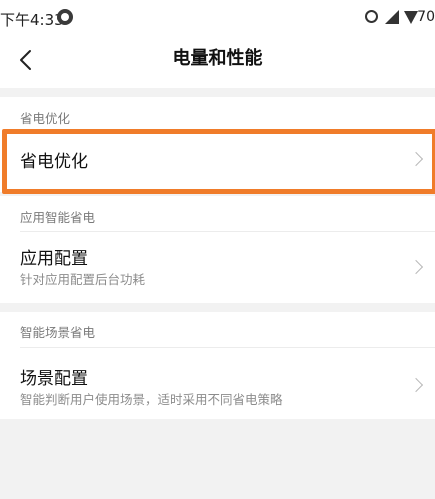 This screenshot has width=435, height=499. What do you see at coordinates (32, 20) in the screenshot?
I see `status-time: 下午4:33` at bounding box center [32, 20].